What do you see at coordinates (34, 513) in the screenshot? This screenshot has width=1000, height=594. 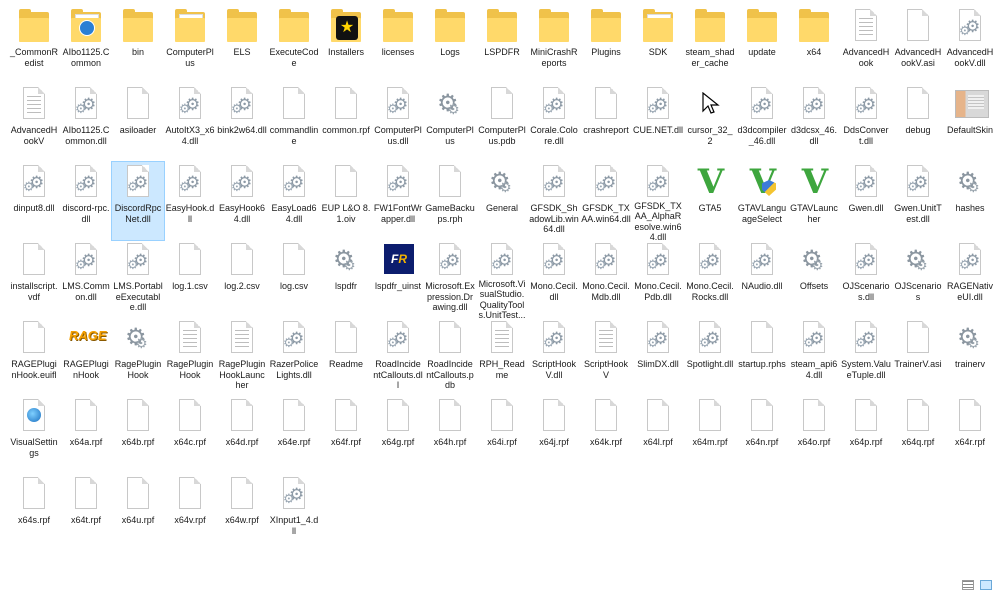 I see `file-item: x64s.rpf` at bounding box center [34, 513].